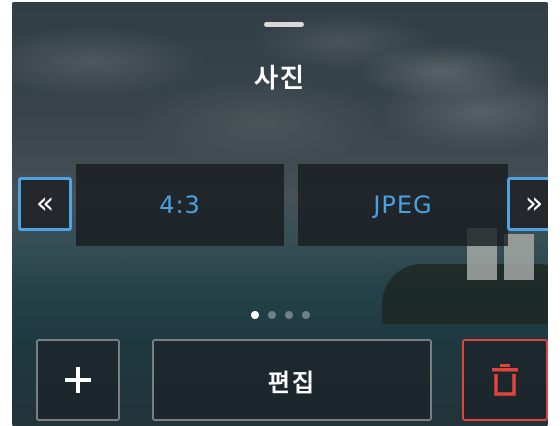  Describe the element at coordinates (280, 79) in the screenshot. I see `panel-title: 사진` at that location.